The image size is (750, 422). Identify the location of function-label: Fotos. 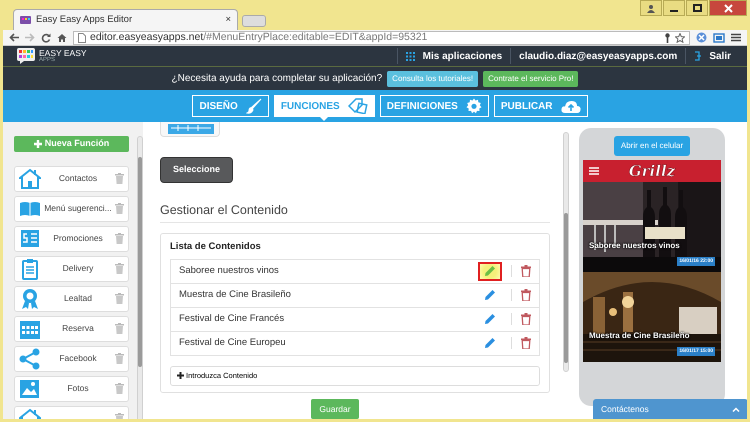
(78, 388).